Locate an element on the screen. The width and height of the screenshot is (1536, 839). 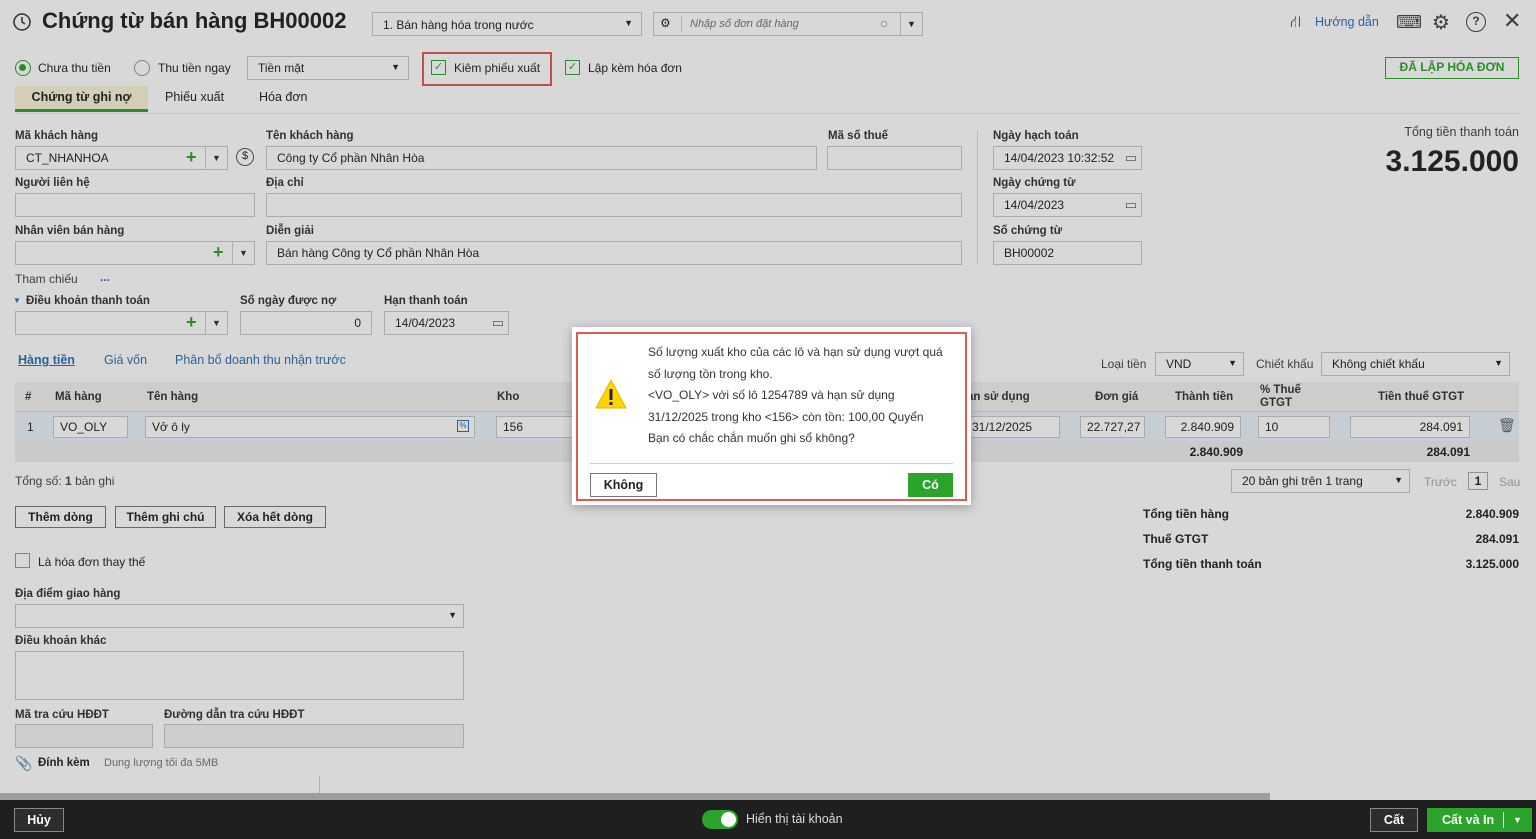
row-name: Vở ô ly is located at coordinates (310, 427).